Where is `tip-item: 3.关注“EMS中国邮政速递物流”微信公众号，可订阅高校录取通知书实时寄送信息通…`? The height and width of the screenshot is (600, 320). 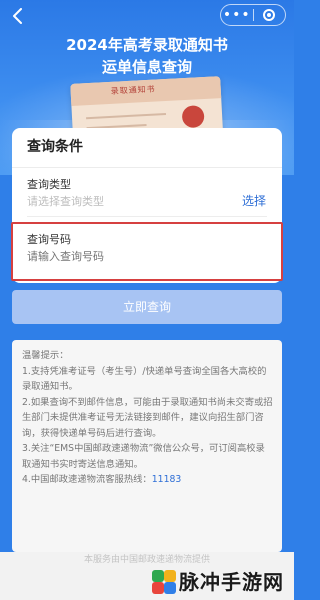
tip-item: 3.关注“EMS中国邮政速递物流”微信公众号，可订阅高校录取通知书实时寄送信息通… is located at coordinates (143, 456).